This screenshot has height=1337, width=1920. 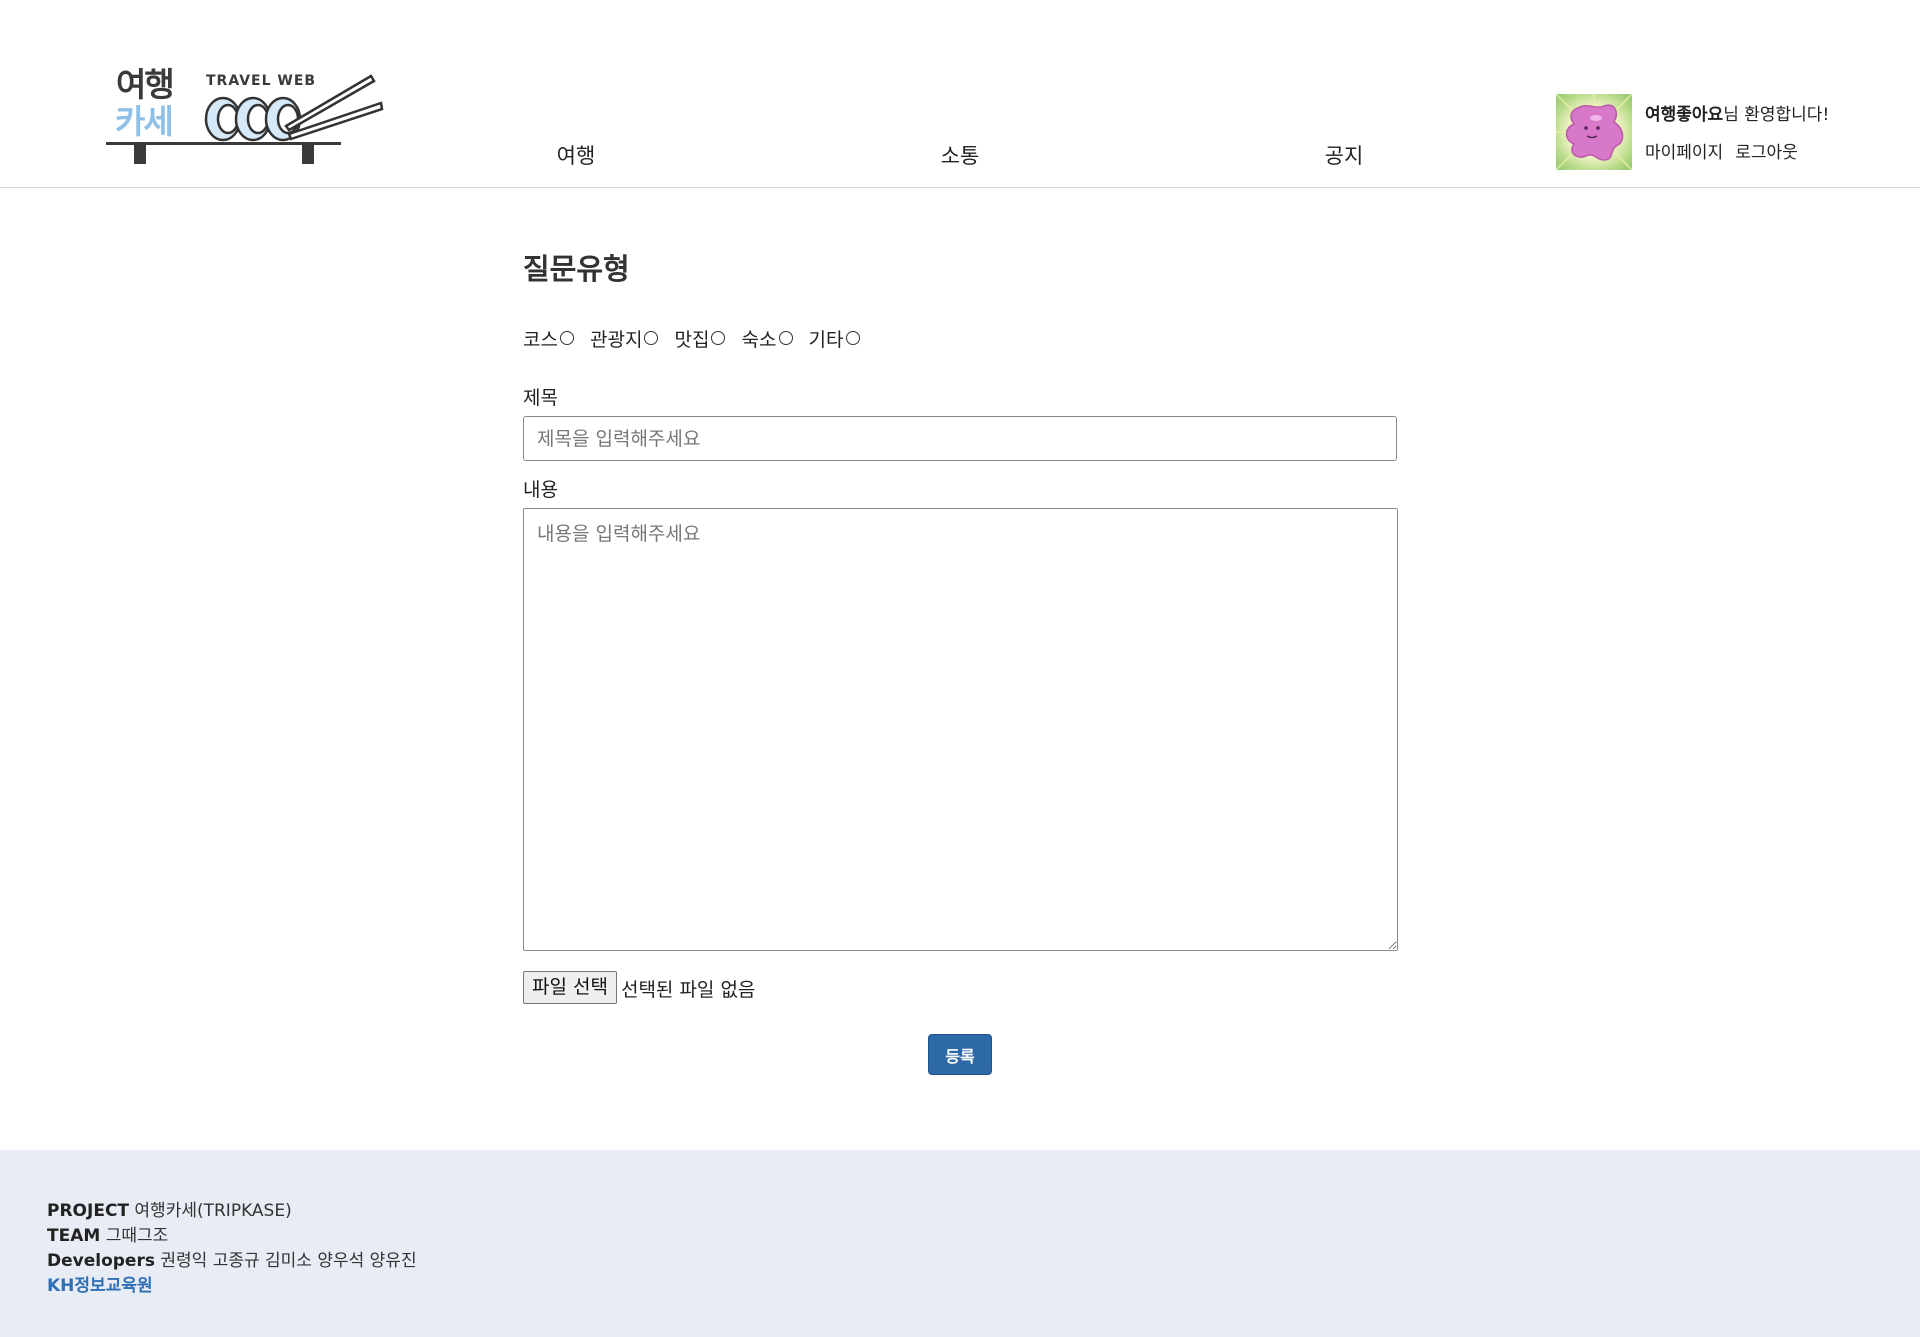 What do you see at coordinates (137, 1236) in the screenshot?
I see `footer-team-value: 그때그조` at bounding box center [137, 1236].